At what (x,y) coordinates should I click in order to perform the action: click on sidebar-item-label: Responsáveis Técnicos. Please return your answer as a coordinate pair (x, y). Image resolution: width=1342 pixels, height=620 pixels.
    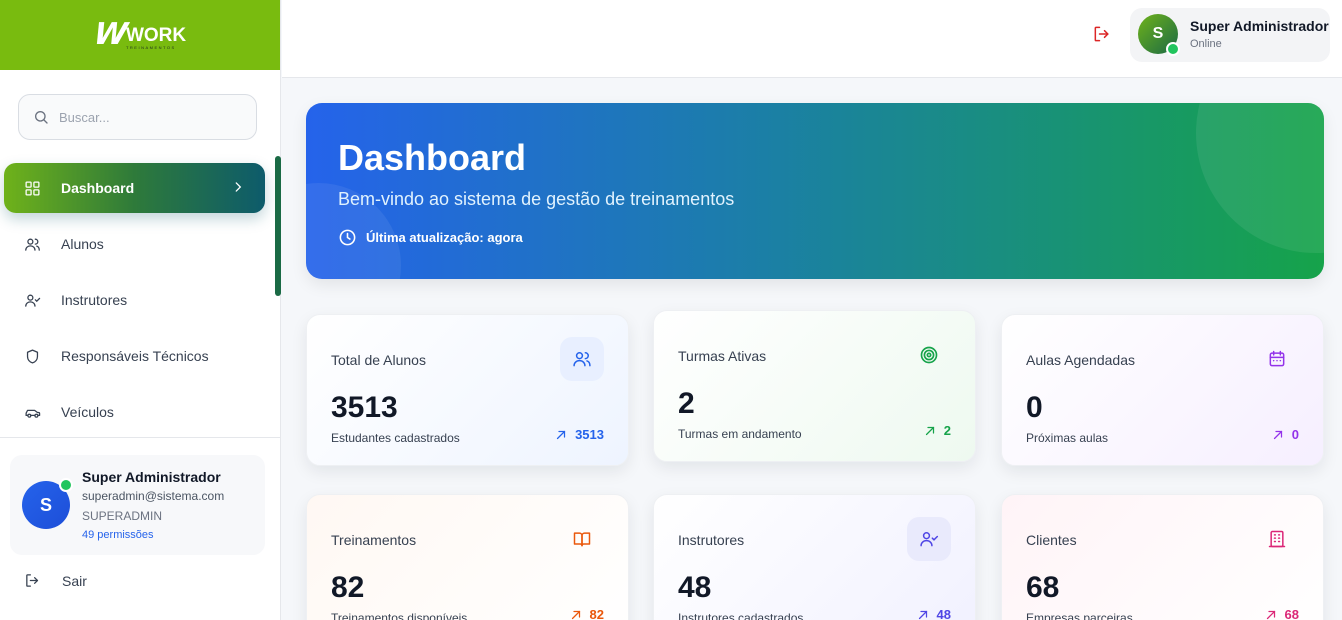
    Looking at the image, I should click on (135, 356).